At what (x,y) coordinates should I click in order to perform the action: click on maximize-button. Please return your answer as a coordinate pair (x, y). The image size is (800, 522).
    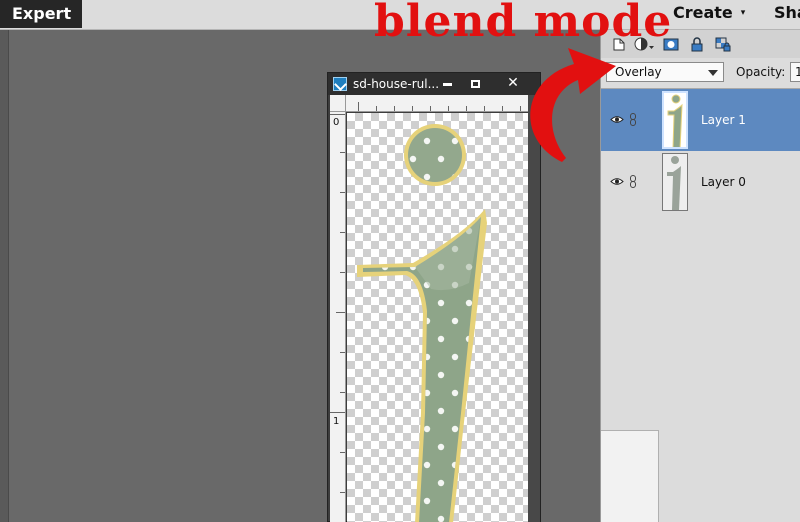
    Looking at the image, I should click on (475, 83).